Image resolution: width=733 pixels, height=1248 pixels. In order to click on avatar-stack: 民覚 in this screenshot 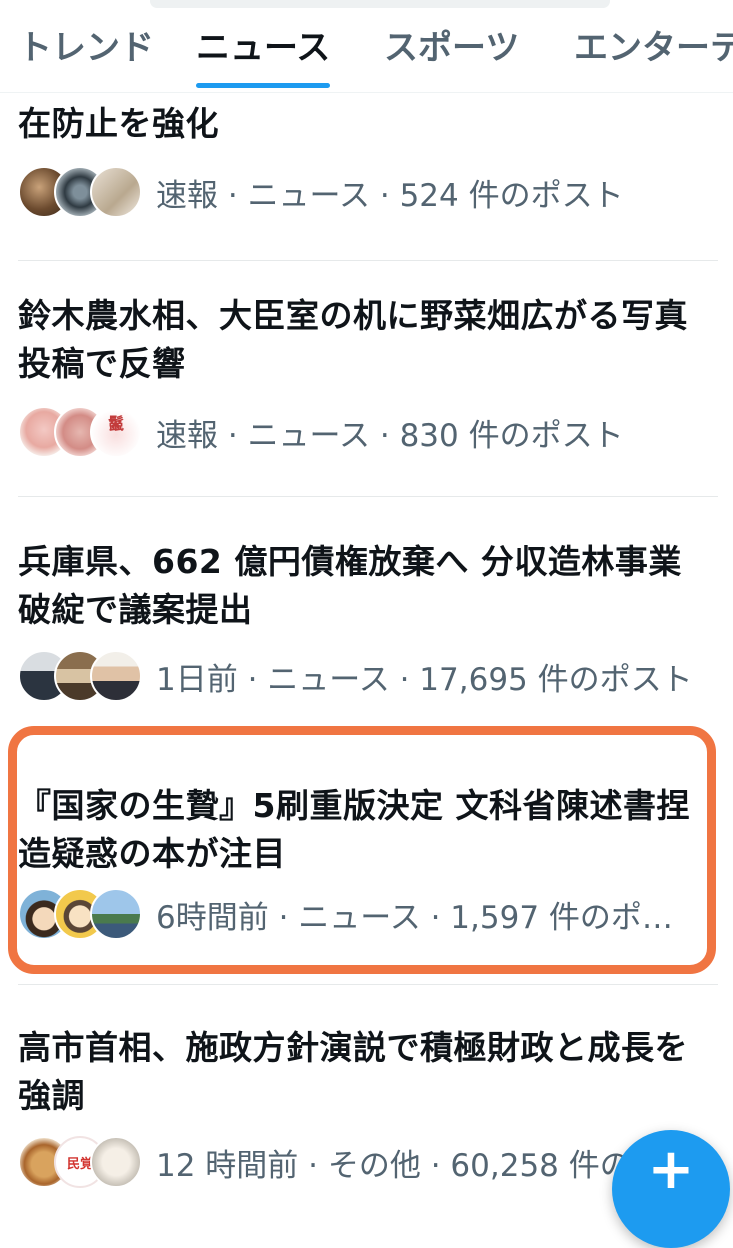, I will do `click(80, 1162)`.